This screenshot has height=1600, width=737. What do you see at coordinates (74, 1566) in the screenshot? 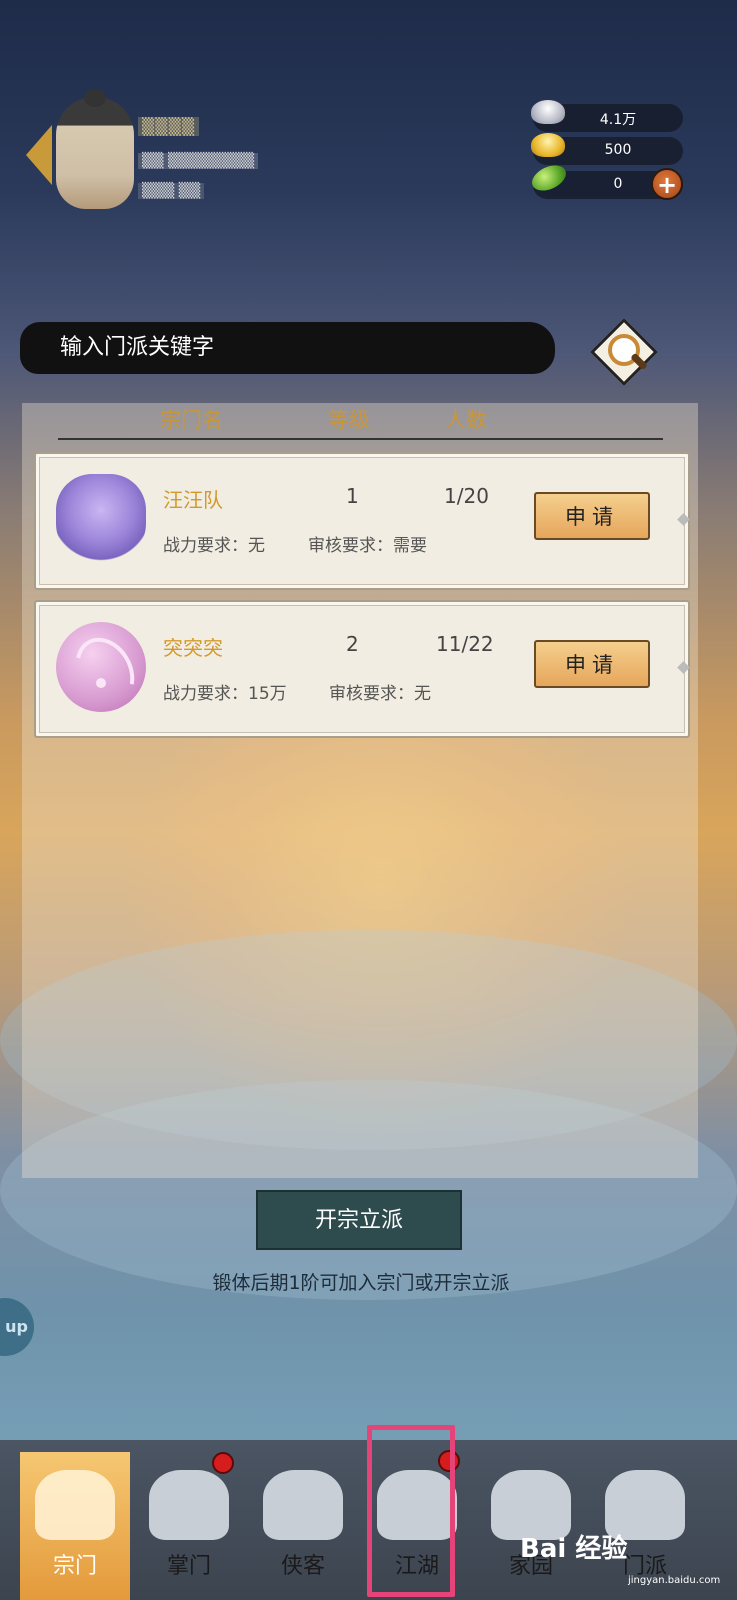
I see `nav-label: 宗门` at bounding box center [74, 1566].